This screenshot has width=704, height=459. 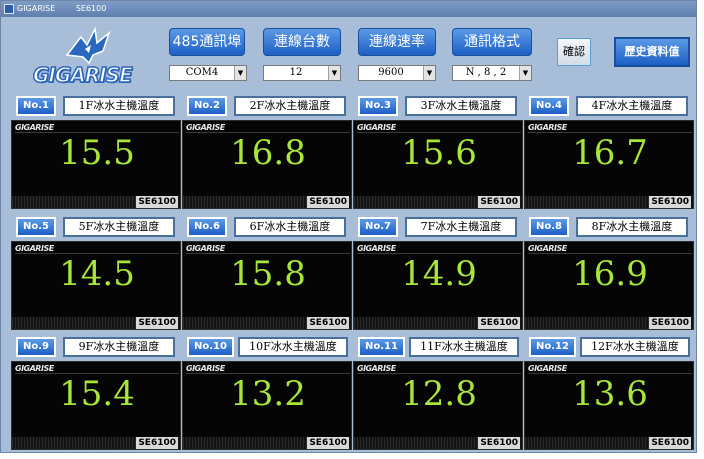 I want to click on channel-panel-12: No.12 12F冰水主機溫度 GIGARISE 13.6 SE6100, so click(x=609, y=393).